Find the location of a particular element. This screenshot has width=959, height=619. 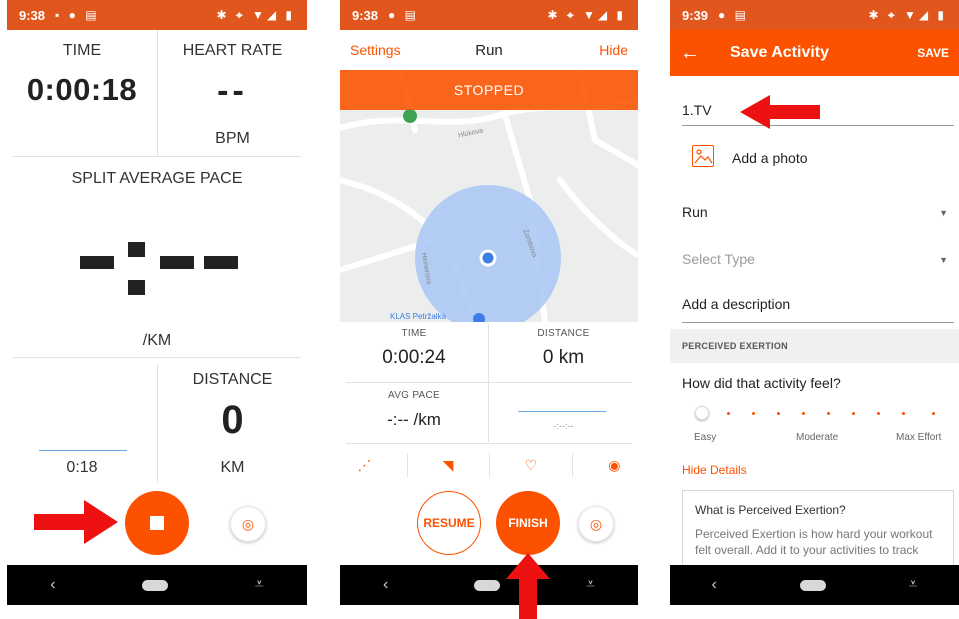

settings-link: Settings is located at coordinates (375, 50).